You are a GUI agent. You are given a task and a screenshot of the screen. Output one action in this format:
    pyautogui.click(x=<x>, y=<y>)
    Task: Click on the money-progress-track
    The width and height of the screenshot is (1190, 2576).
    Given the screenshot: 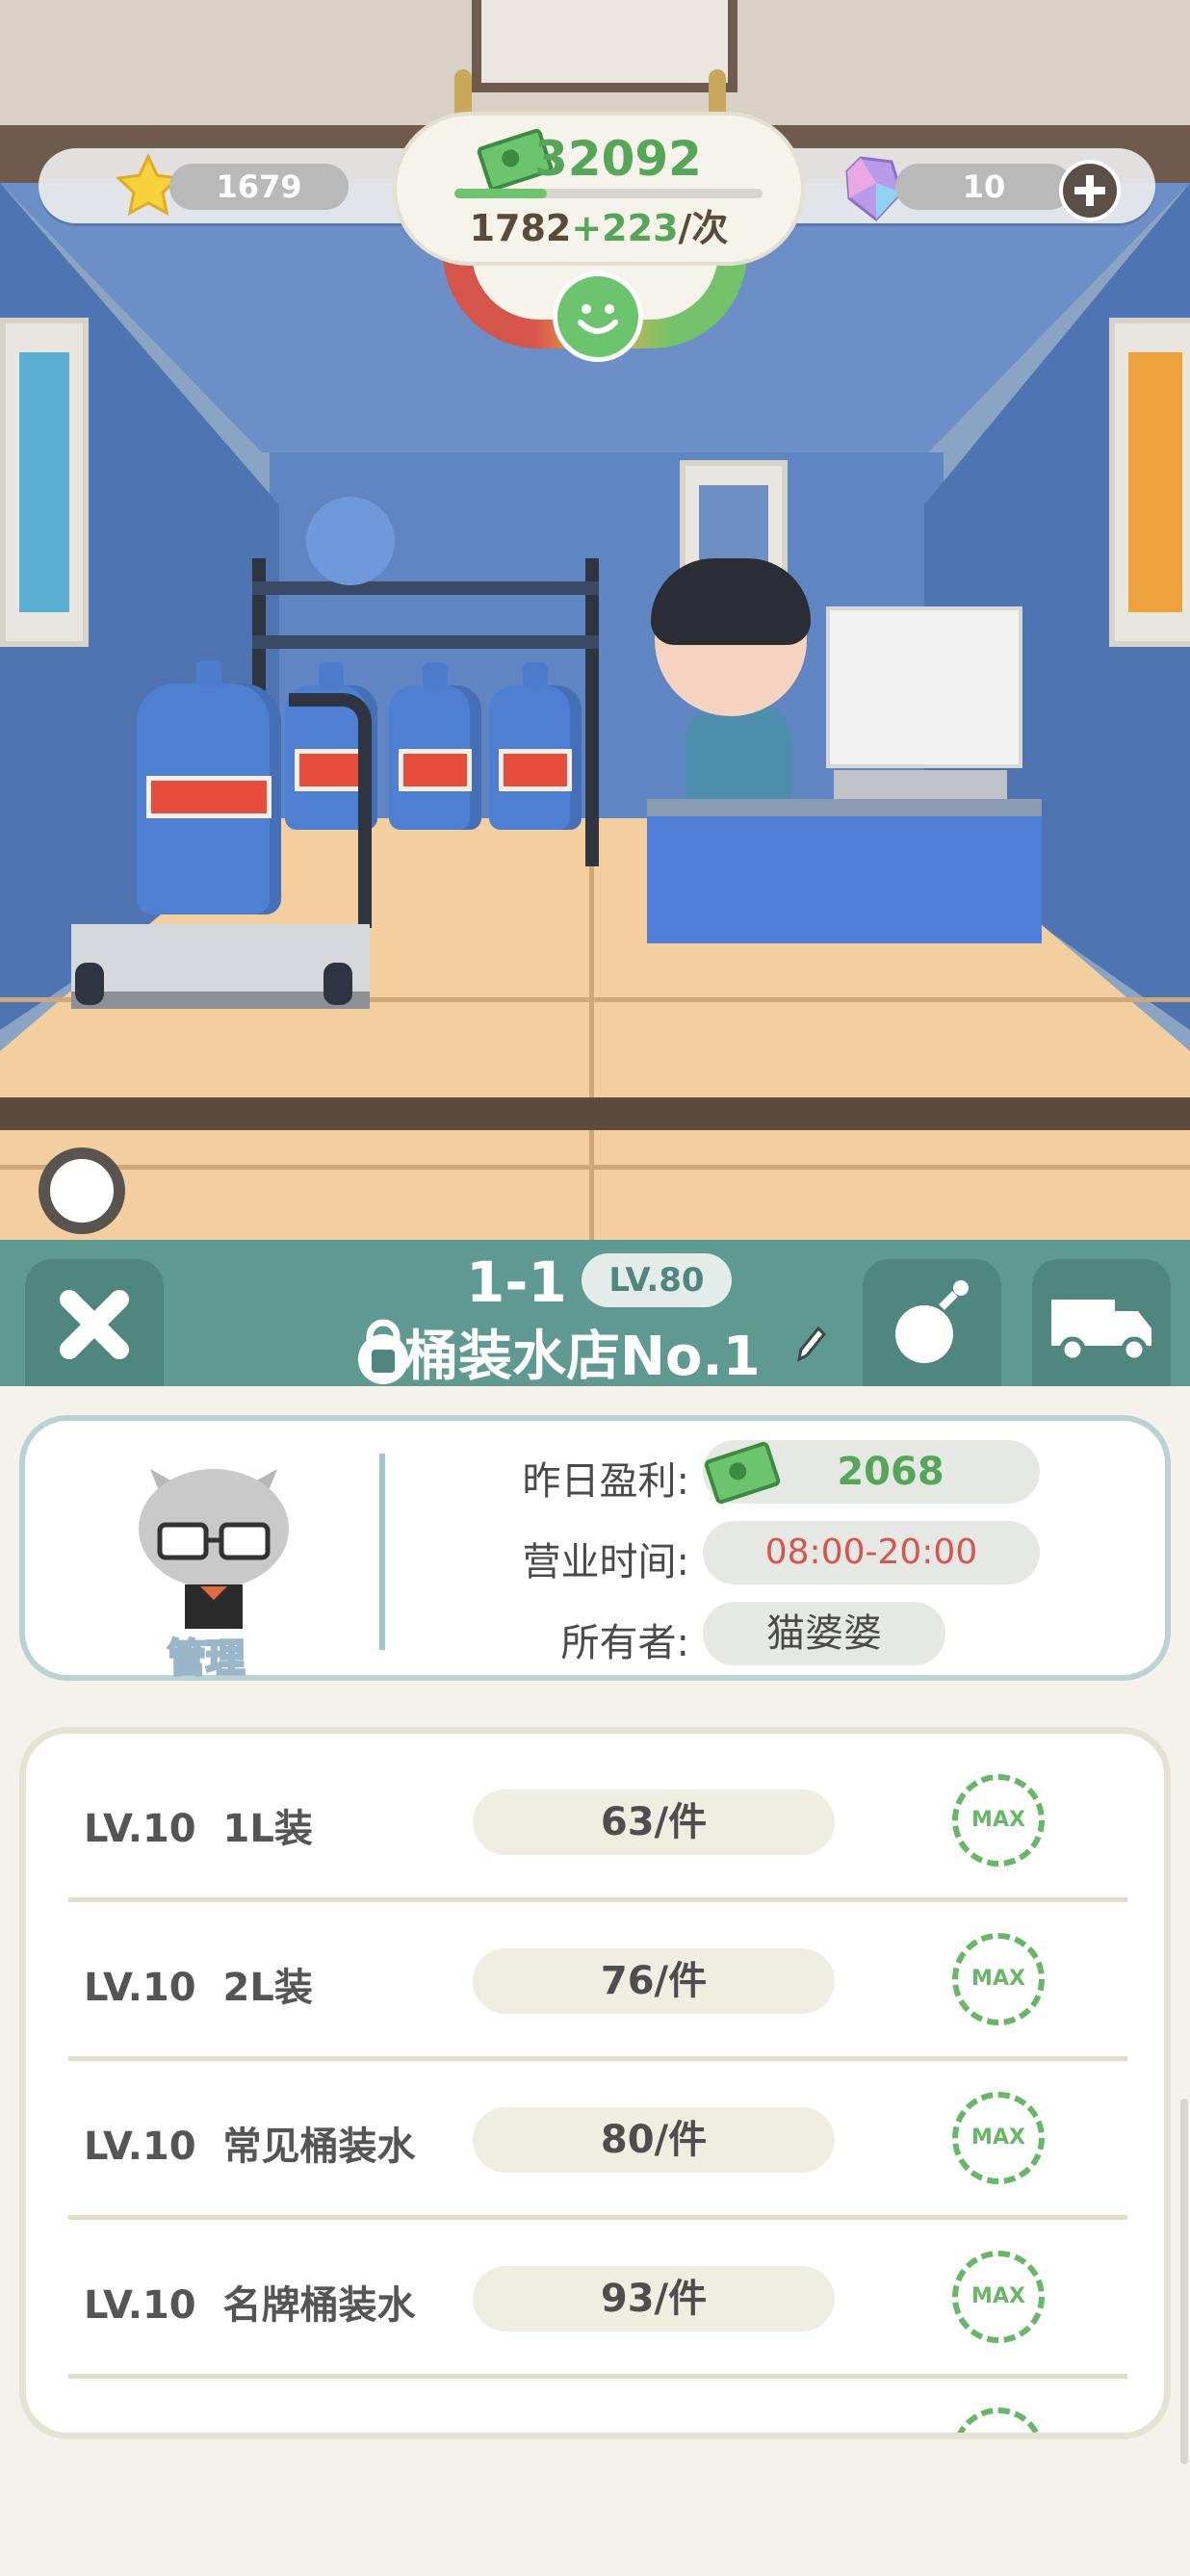 What is the action you would take?
    pyautogui.click(x=608, y=194)
    